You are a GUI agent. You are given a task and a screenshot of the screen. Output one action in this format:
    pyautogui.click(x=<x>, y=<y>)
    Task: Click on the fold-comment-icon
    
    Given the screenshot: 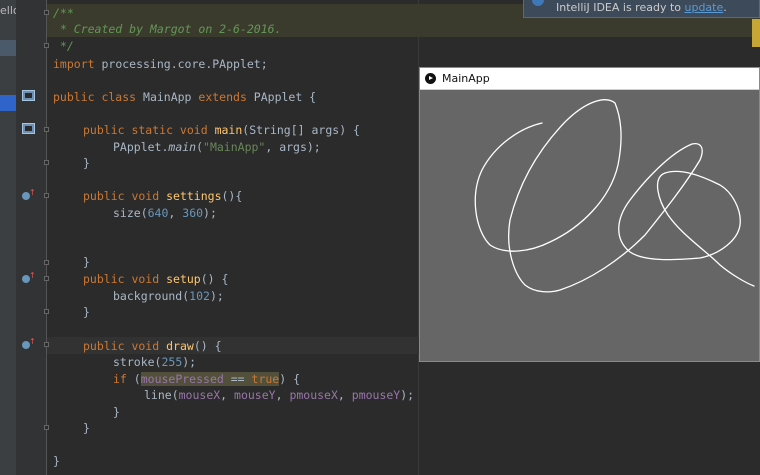 What is the action you would take?
    pyautogui.click(x=46, y=12)
    